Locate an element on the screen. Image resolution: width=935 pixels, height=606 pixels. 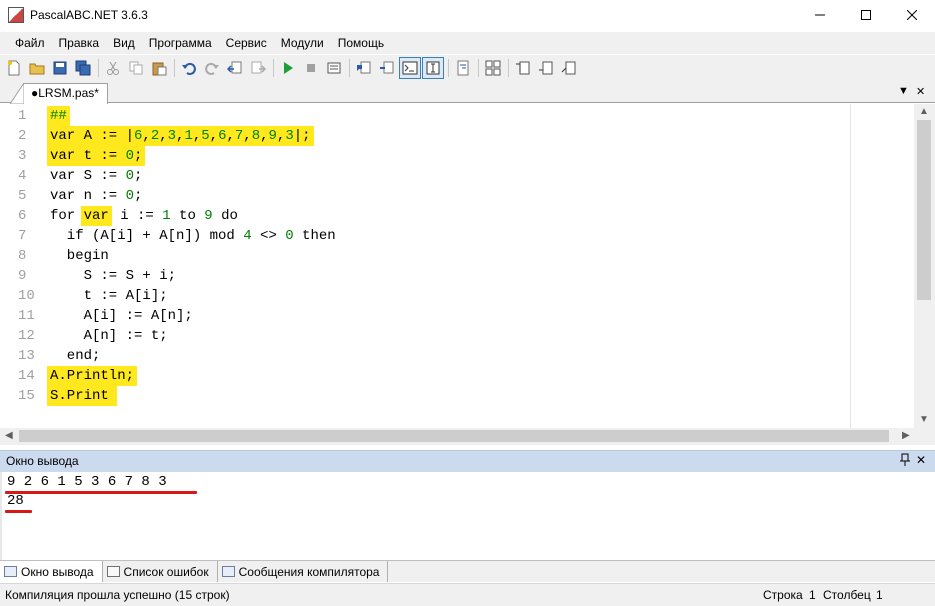
code-line: t := A[i]; is located at coordinates (109, 296).